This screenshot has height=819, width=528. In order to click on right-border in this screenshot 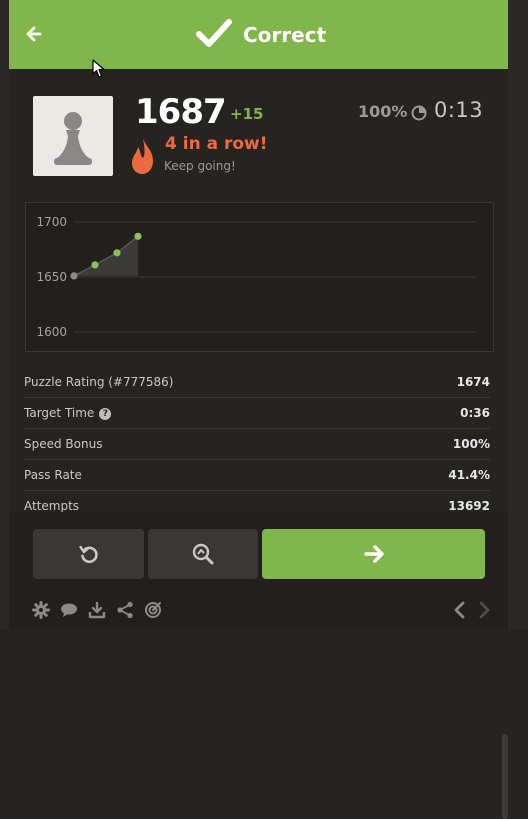, I will do `click(518, 314)`.